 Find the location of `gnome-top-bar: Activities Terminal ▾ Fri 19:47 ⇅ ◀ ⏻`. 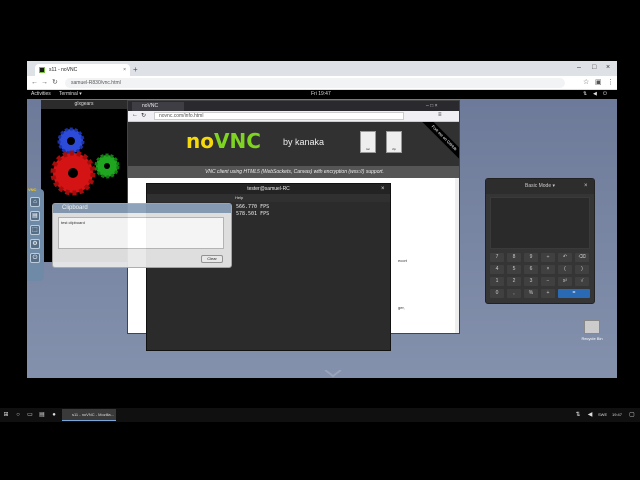

gnome-top-bar: Activities Terminal ▾ Fri 19:47 ⇅ ◀ ⏻ is located at coordinates (322, 94).